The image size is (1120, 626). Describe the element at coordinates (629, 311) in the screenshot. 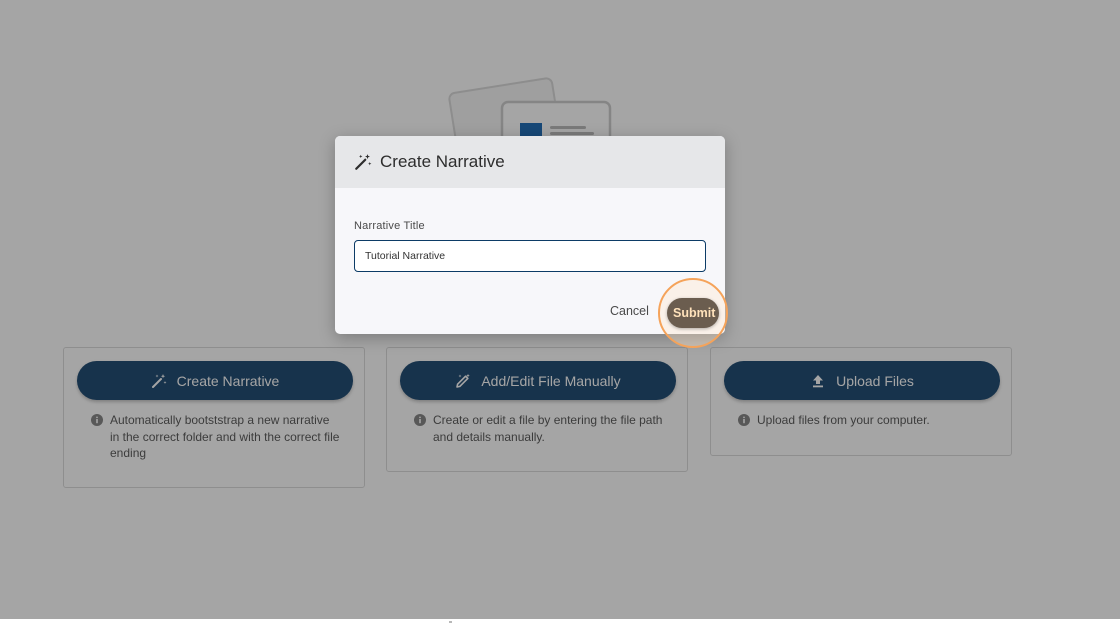

I see `cancel-button: Cancel` at that location.